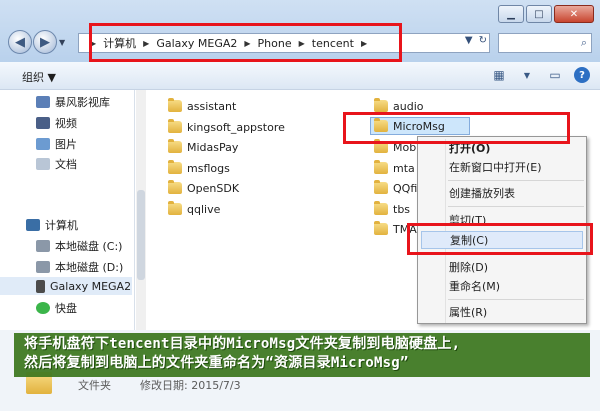 This screenshot has height=411, width=600. Describe the element at coordinates (502, 167) in the screenshot. I see `menu-item-open-new-window: 在新窗口中打开(E)` at that location.